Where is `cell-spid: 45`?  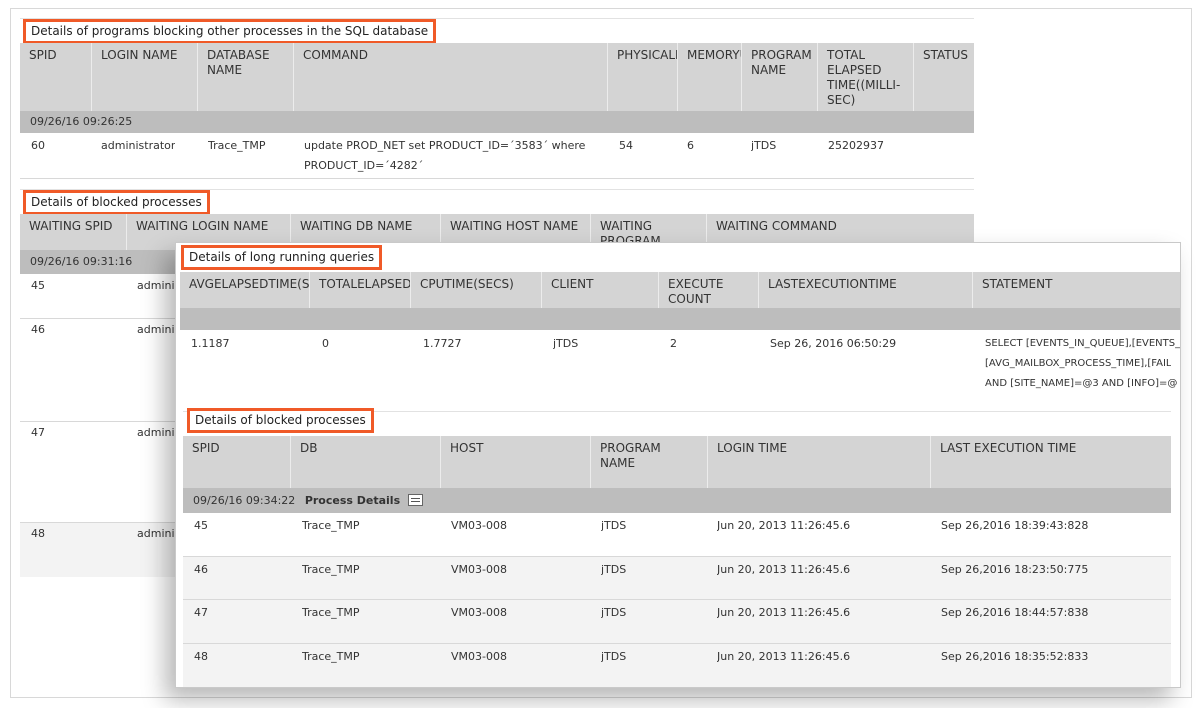 cell-spid: 45 is located at coordinates (201, 525).